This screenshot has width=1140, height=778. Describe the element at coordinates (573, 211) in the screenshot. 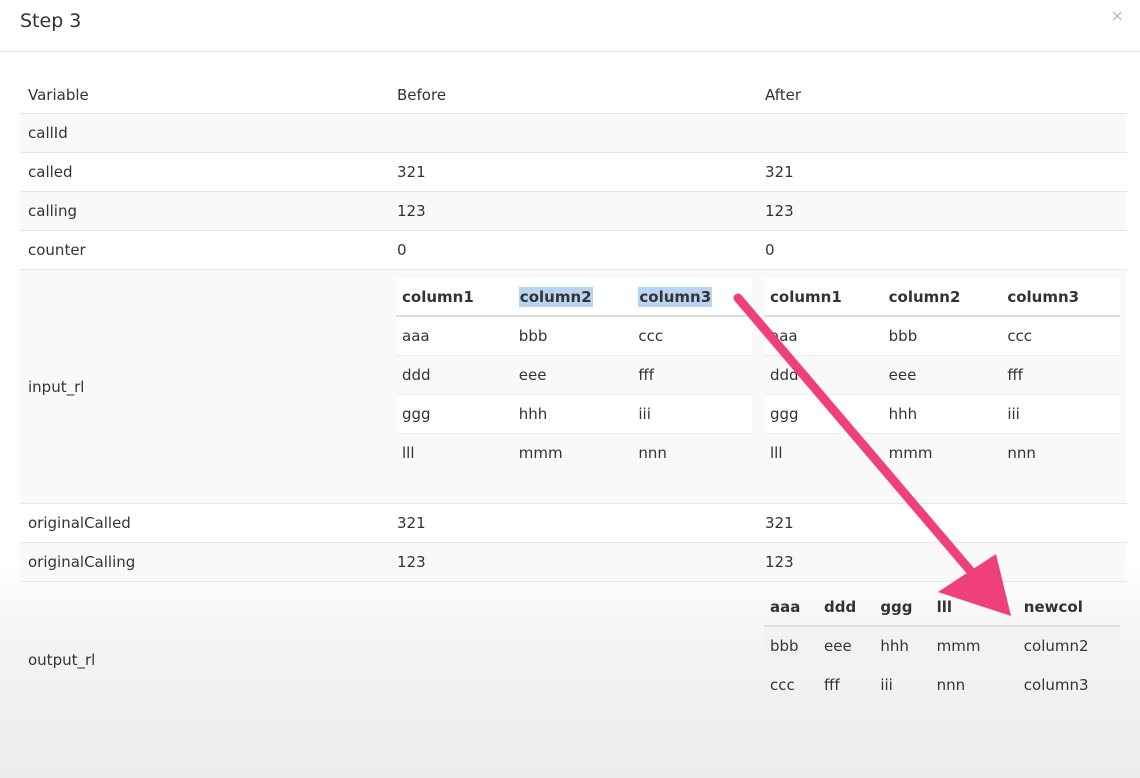

I see `table-row: calling 123 123` at that location.